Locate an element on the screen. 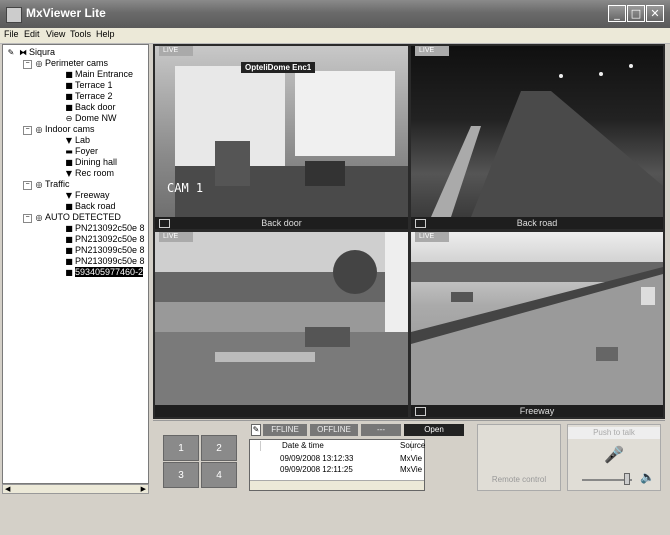 This screenshot has height=535, width=670. camera-icon: ▬ is located at coordinates (69, 151).